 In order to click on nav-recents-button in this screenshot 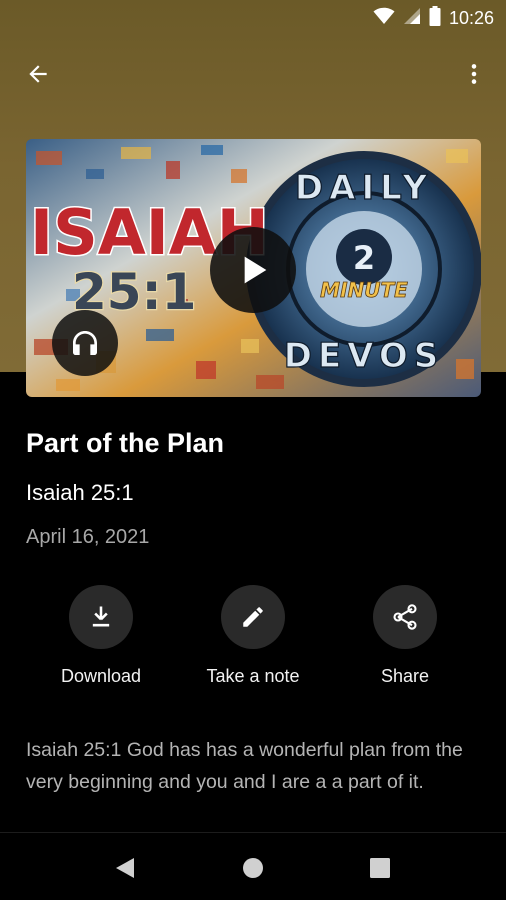, I will do `click(380, 868)`.